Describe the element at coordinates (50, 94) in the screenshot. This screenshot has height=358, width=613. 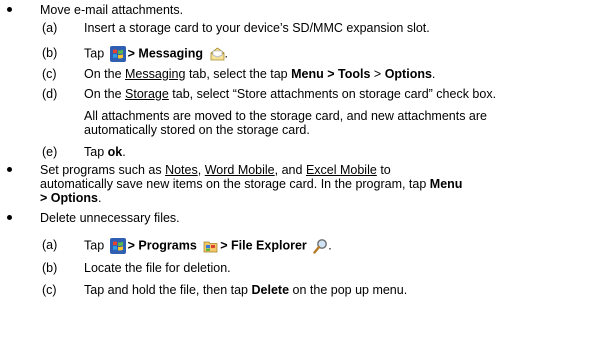
I see `step-label: (d)` at that location.